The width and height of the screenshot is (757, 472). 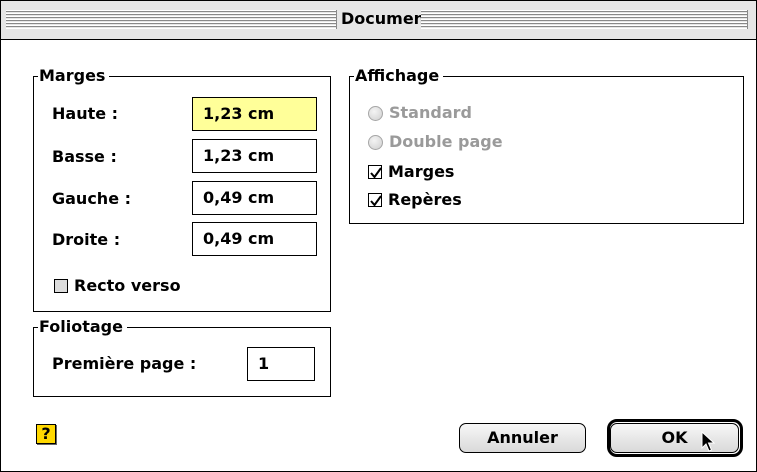 What do you see at coordinates (92, 198) in the screenshot?
I see `left-margin-label: Gauche :` at bounding box center [92, 198].